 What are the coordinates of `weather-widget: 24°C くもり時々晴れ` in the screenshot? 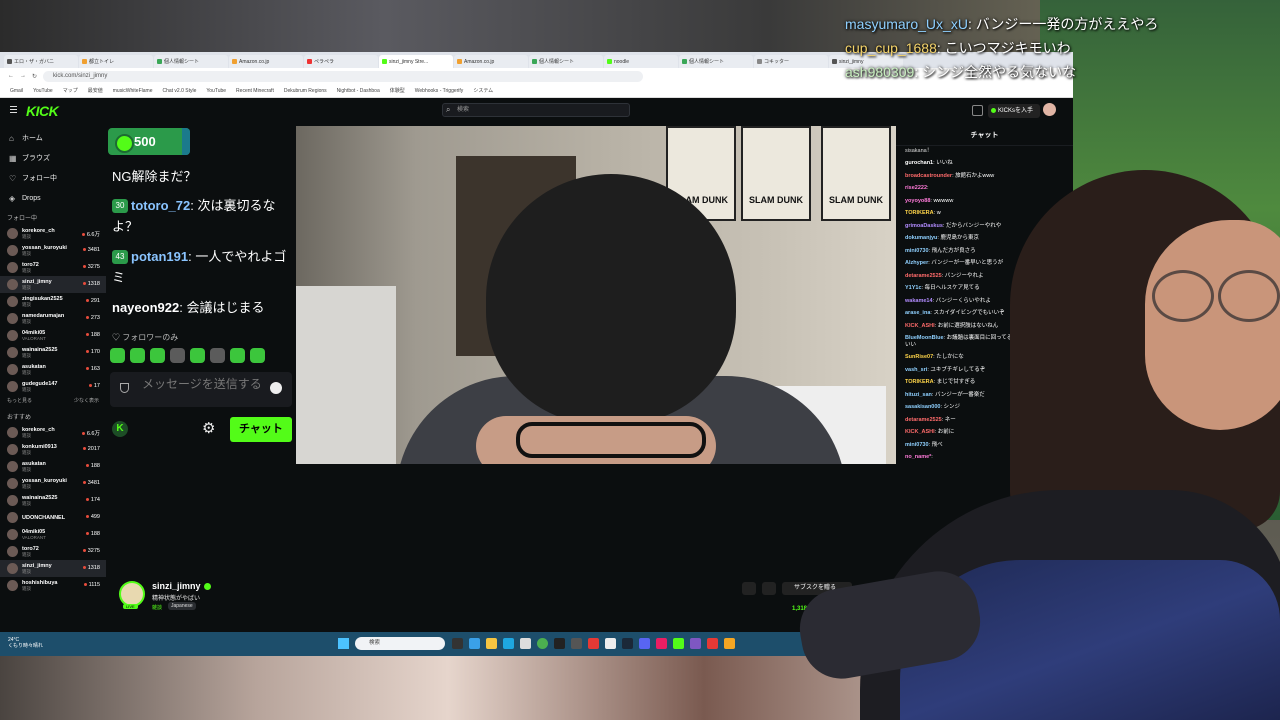 It's located at (25, 643).